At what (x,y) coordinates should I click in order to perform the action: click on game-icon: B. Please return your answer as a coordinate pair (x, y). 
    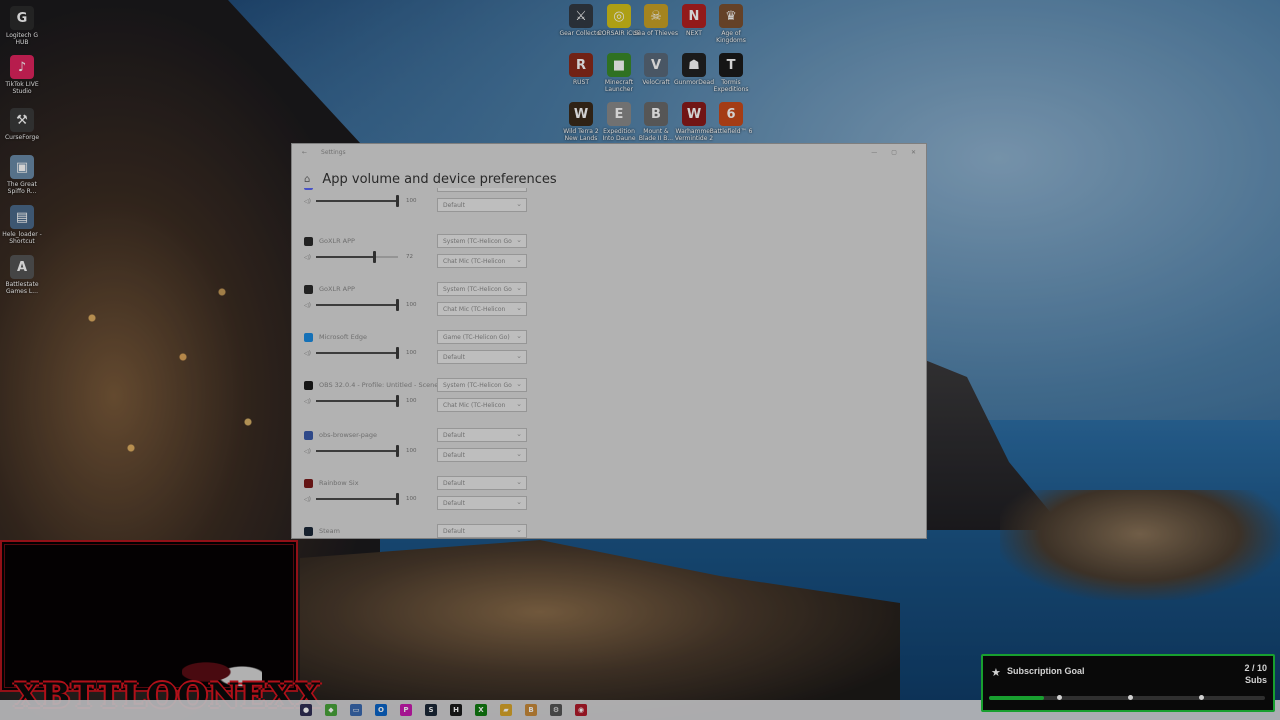
    Looking at the image, I should click on (656, 114).